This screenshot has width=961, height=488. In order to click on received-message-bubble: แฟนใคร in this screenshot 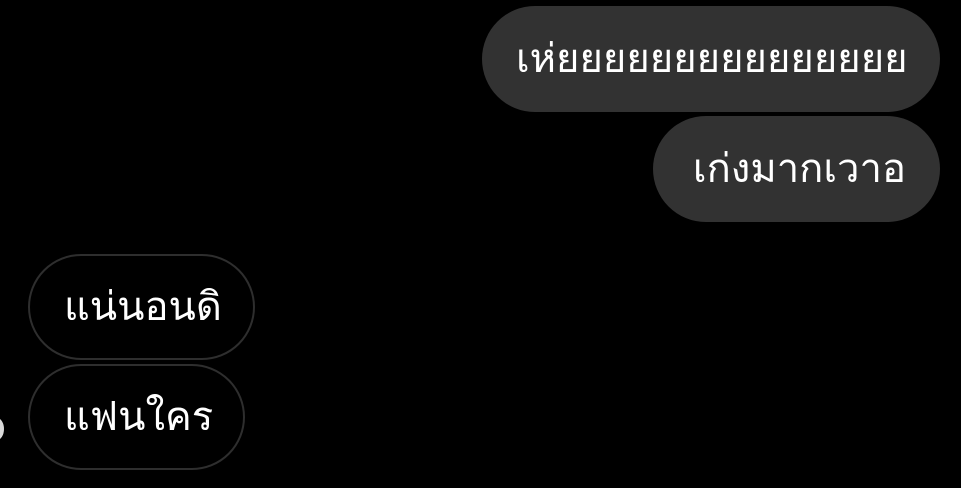, I will do `click(136, 417)`.